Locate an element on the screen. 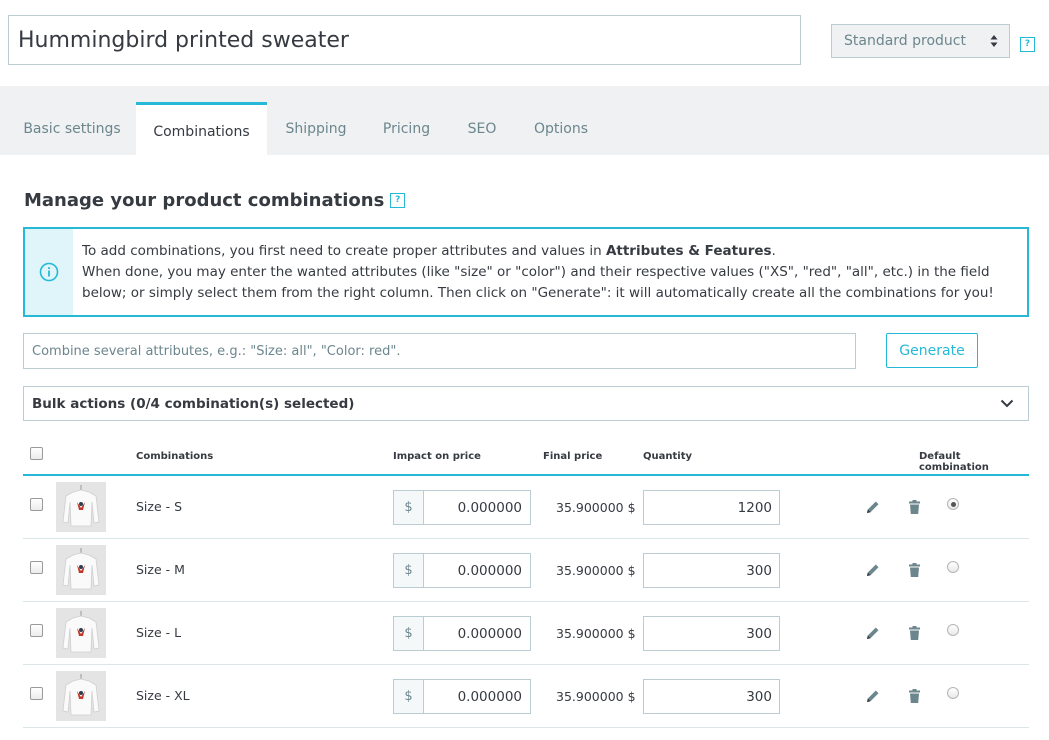 This screenshot has height=740, width=1049. info-line1-suffix: . is located at coordinates (773, 251).